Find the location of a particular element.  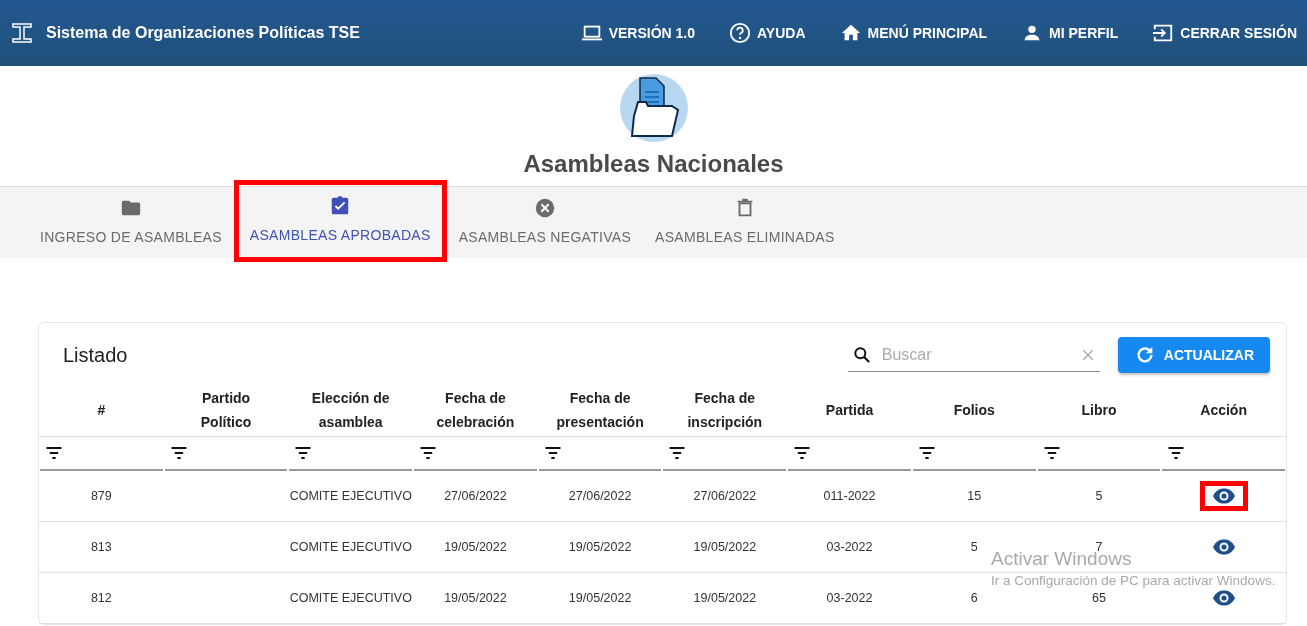

tab: ASAMBLEAS NEGATIVAS is located at coordinates (545, 222).